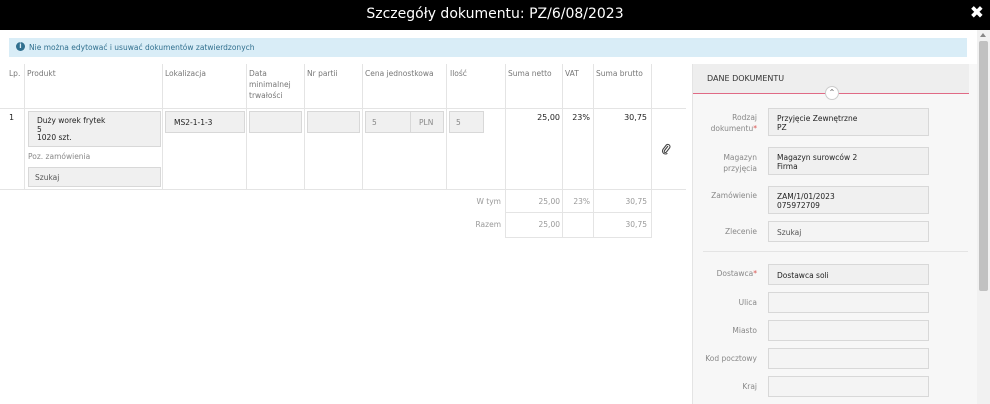 The width and height of the screenshot is (990, 404). I want to click on ulica-input, so click(848, 302).